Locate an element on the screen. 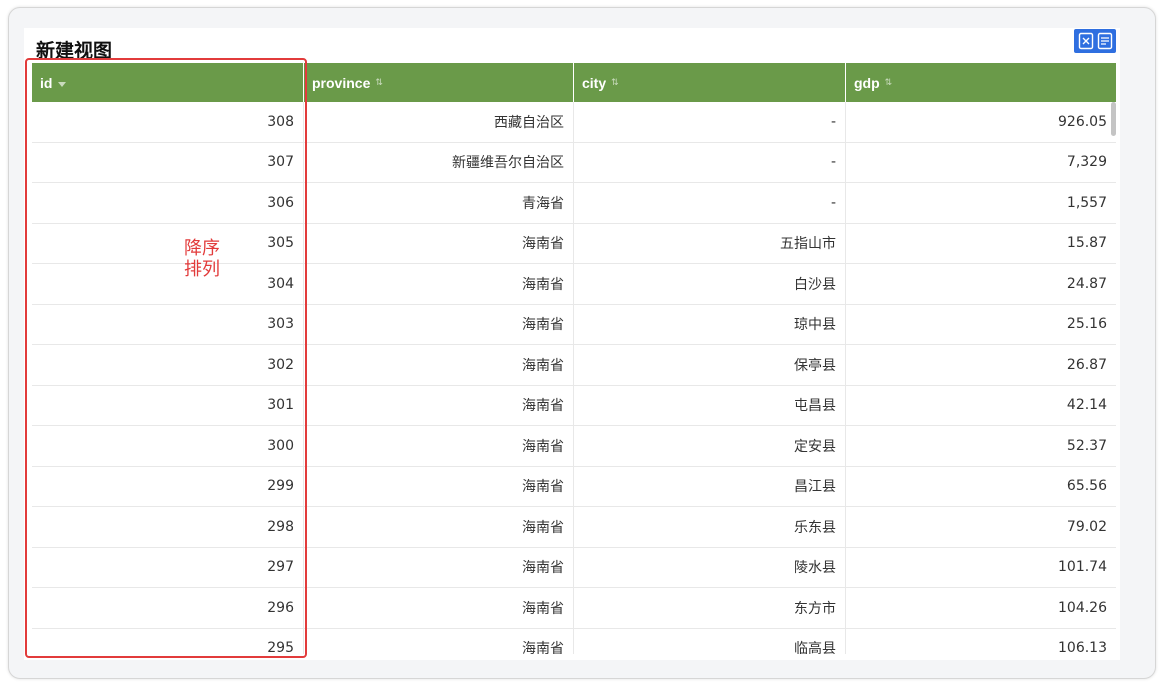 The height and width of the screenshot is (688, 1166). column-header-city: city ⇅ is located at coordinates (710, 82).